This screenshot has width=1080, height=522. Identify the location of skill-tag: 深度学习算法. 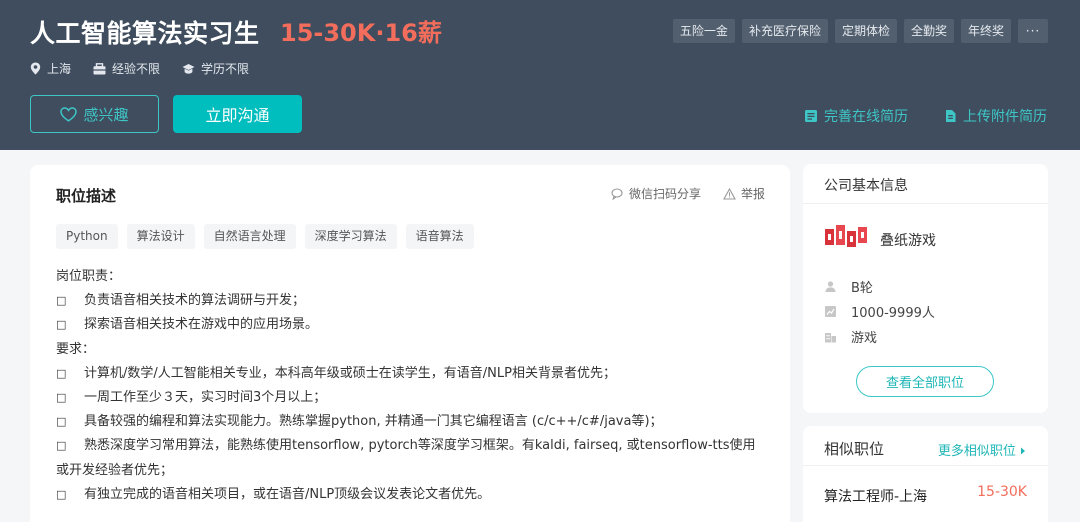
(350, 236).